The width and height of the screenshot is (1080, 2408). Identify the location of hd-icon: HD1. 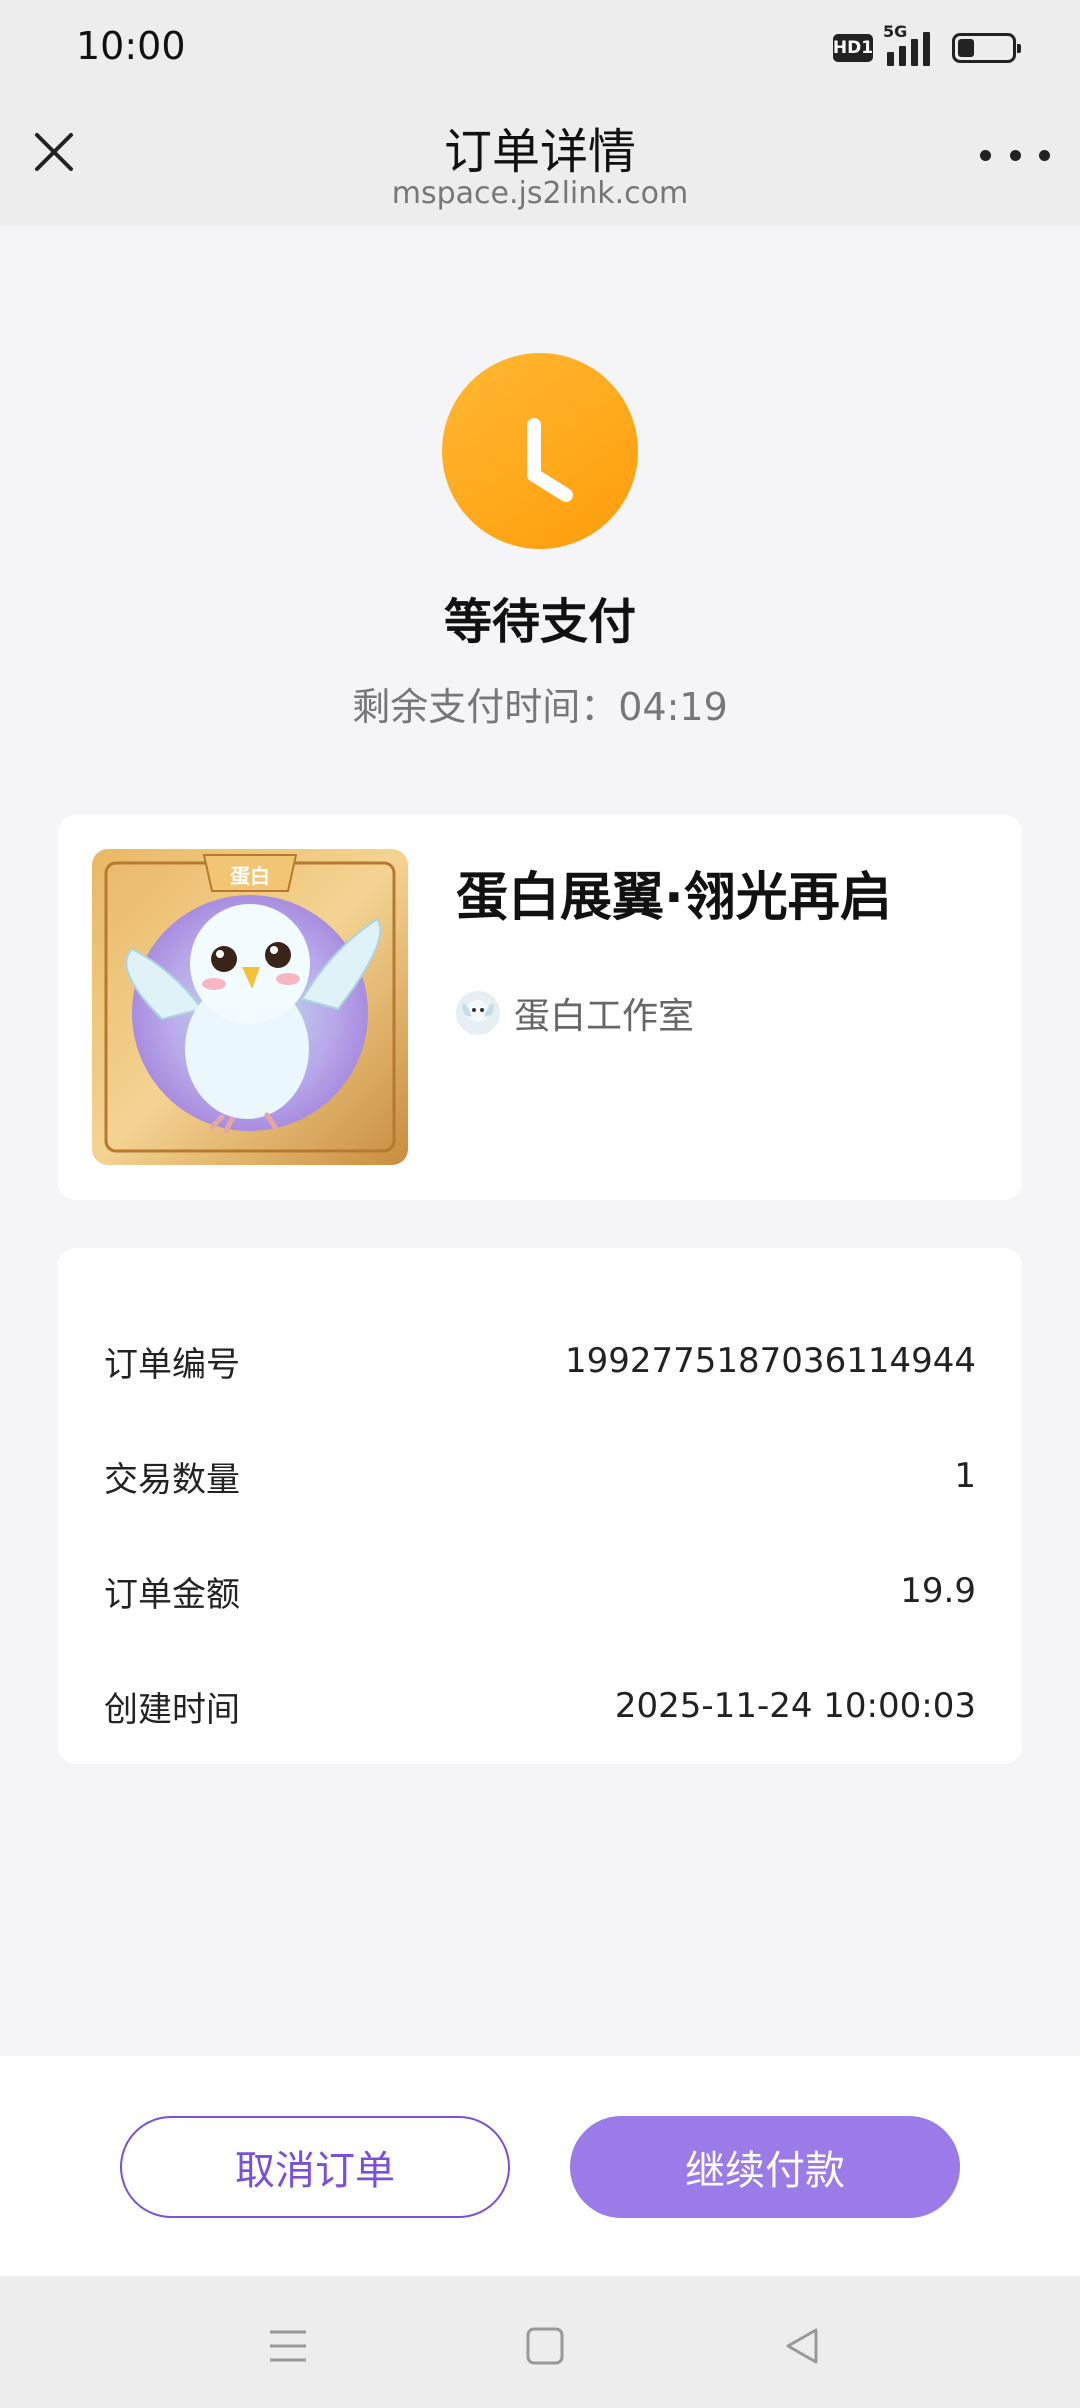
(853, 48).